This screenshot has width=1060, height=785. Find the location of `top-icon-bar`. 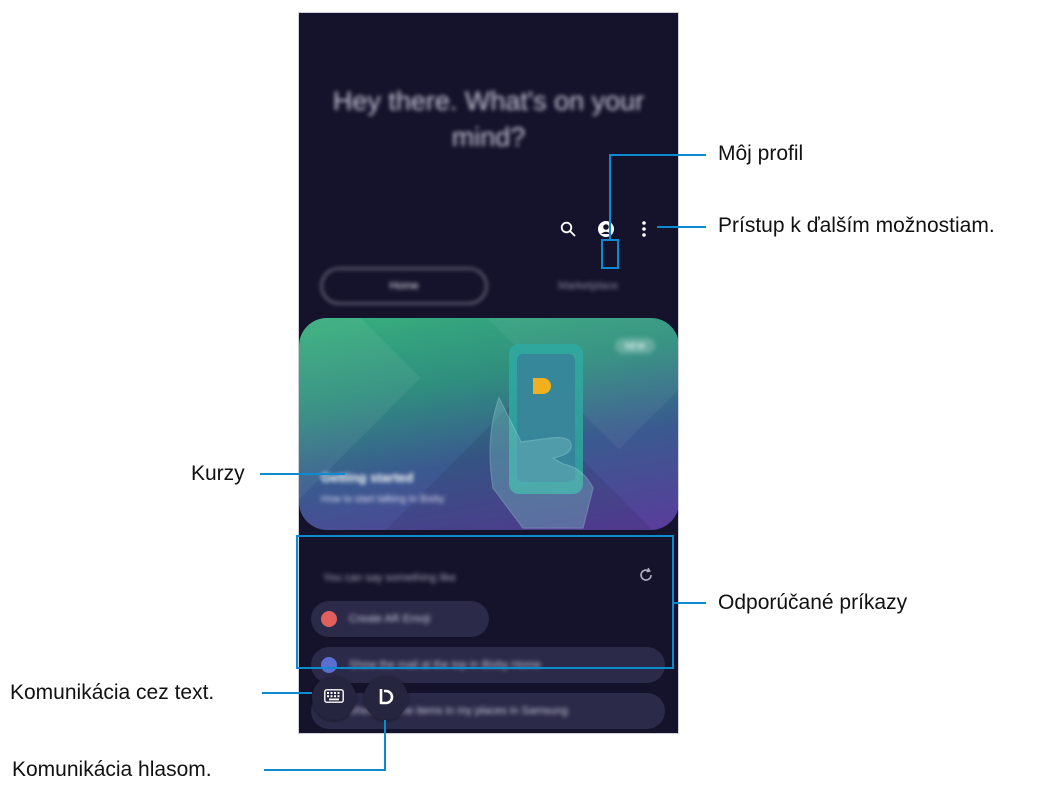

top-icon-bar is located at coordinates (606, 229).